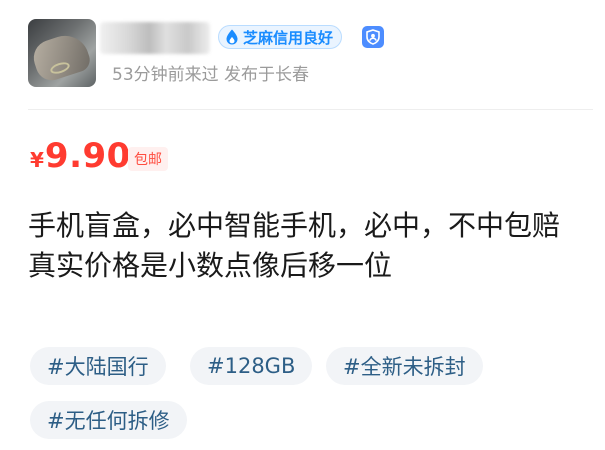 This screenshot has width=605, height=450. Describe the element at coordinates (210, 265) in the screenshot. I see `description-line: 真实价格是小数点像后移一位` at that location.